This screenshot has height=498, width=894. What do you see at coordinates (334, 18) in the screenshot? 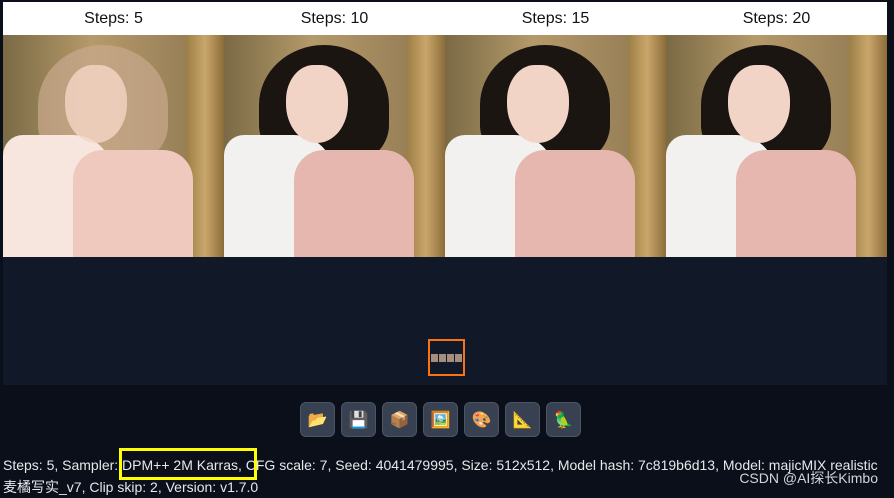
I see `column-header-steps-10: Steps: 10` at bounding box center [334, 18].